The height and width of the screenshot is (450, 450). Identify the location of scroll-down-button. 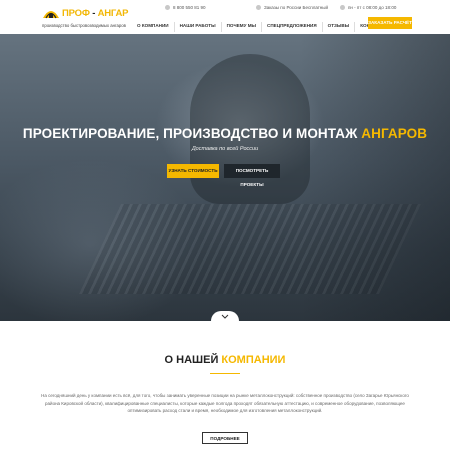
(225, 316).